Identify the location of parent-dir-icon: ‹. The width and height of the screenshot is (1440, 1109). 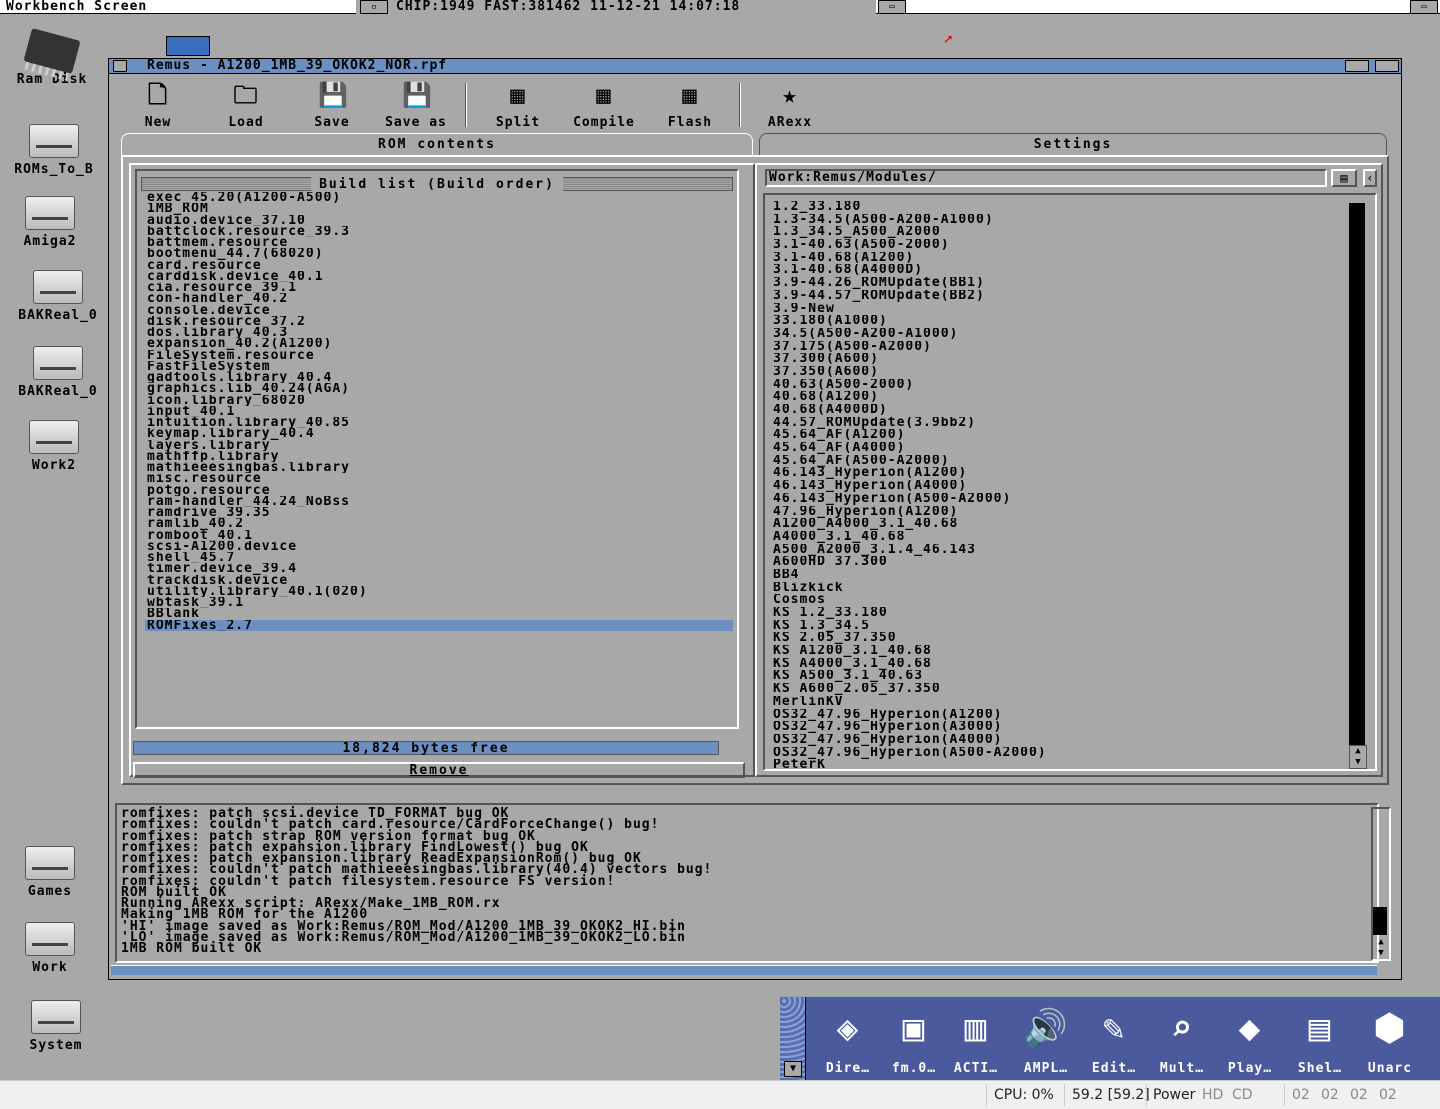
(1370, 178).